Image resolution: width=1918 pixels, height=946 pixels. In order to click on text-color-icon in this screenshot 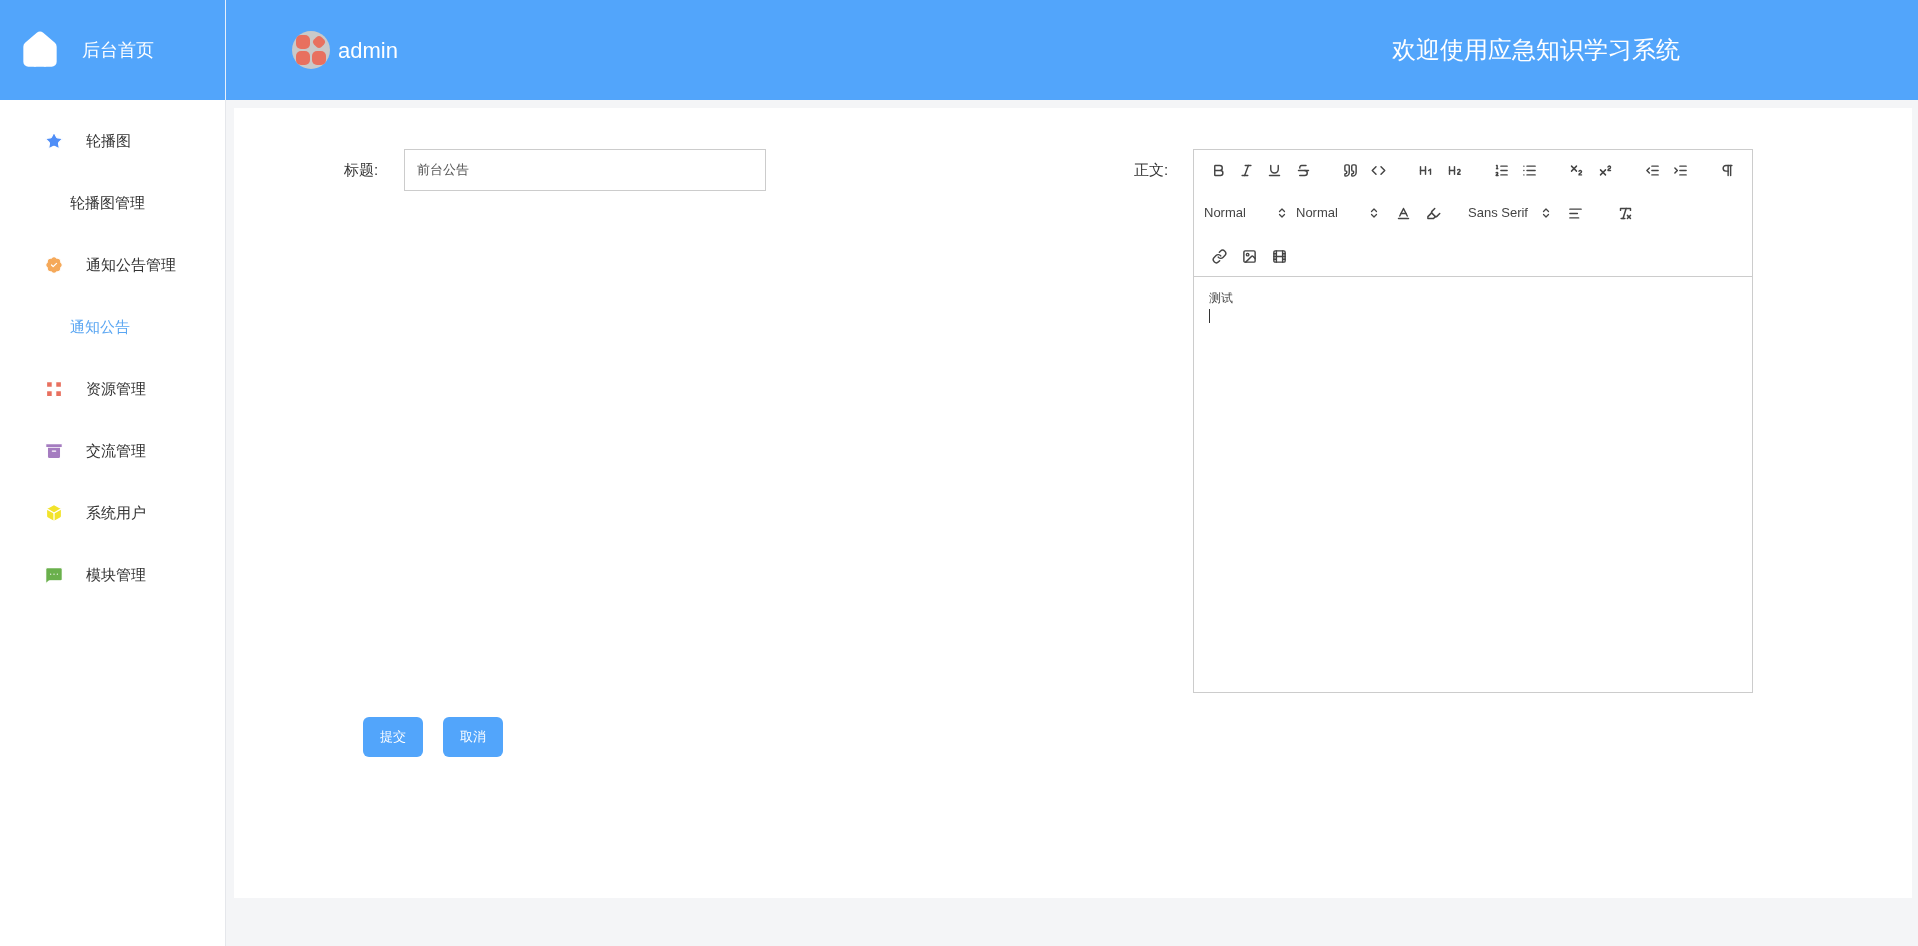, I will do `click(1403, 213)`.